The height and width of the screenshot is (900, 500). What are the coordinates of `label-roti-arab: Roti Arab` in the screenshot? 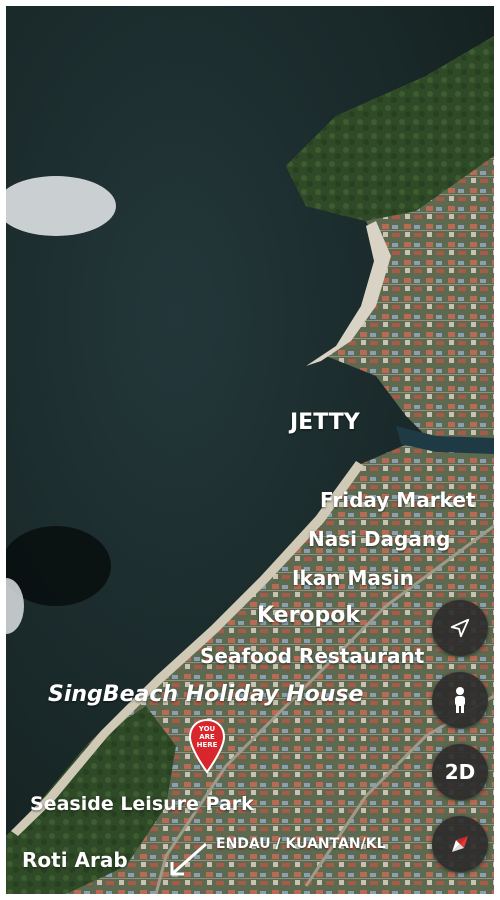 It's located at (75, 860).